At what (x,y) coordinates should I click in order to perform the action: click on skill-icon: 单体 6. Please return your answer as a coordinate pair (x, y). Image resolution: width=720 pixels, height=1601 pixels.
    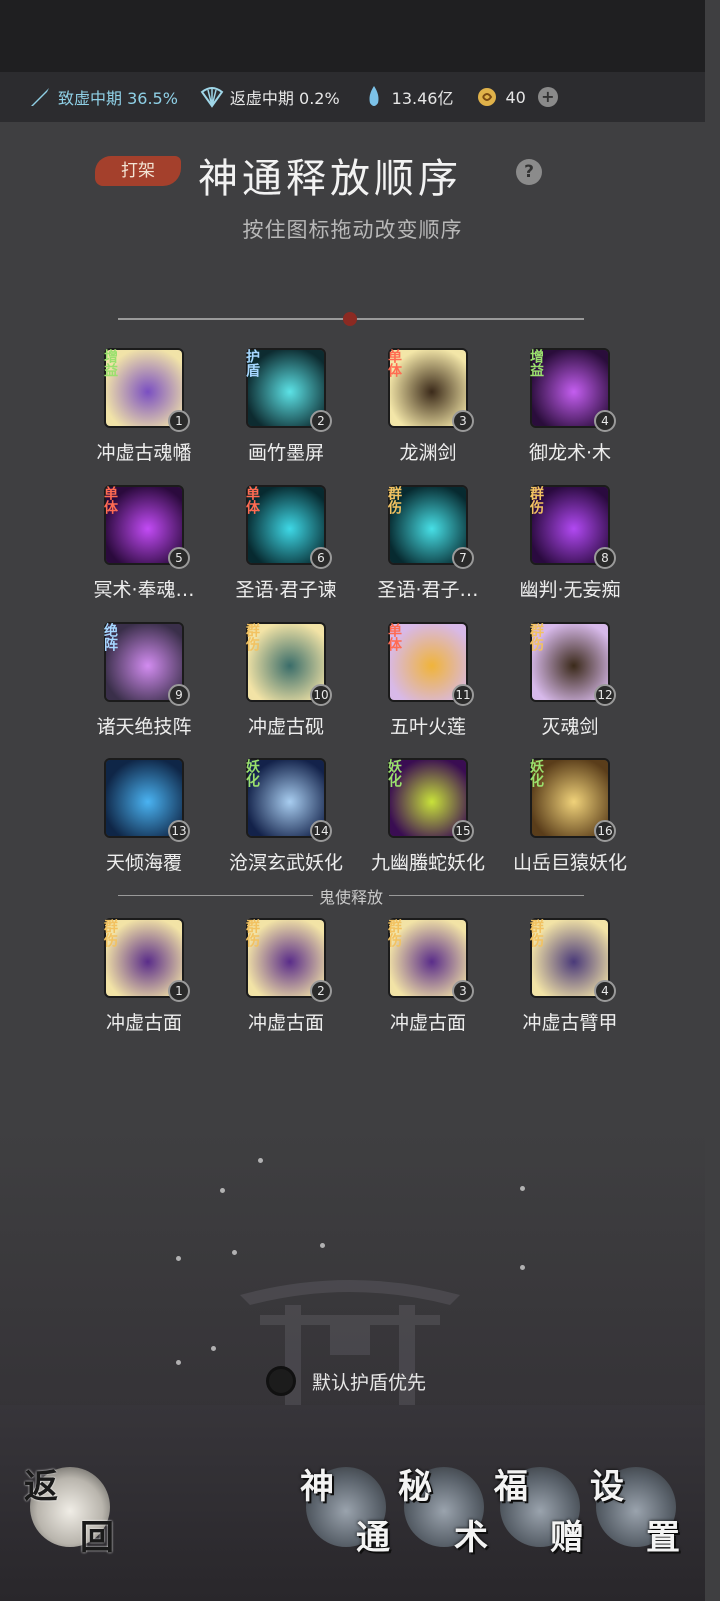
    Looking at the image, I should click on (288, 527).